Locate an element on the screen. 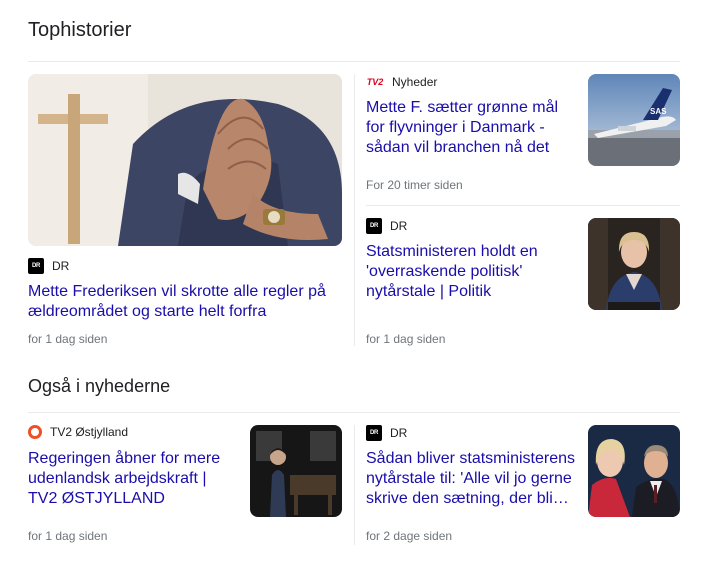 Image resolution: width=720 pixels, height=588 pixels. office-image is located at coordinates (296, 471).